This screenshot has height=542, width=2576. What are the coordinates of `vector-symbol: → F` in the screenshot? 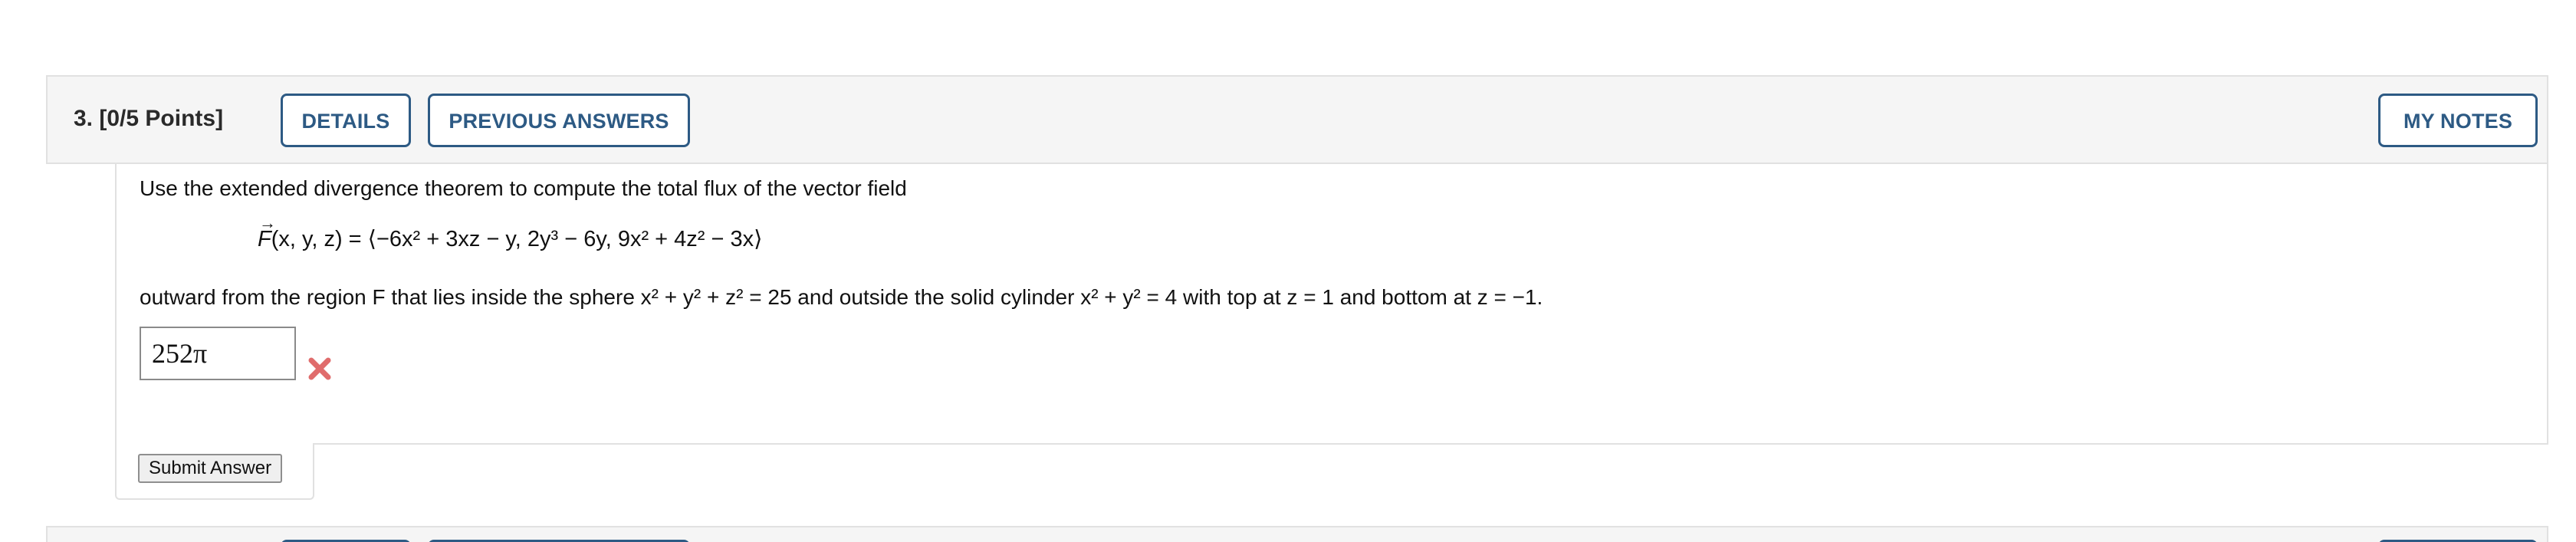 It's located at (267, 232).